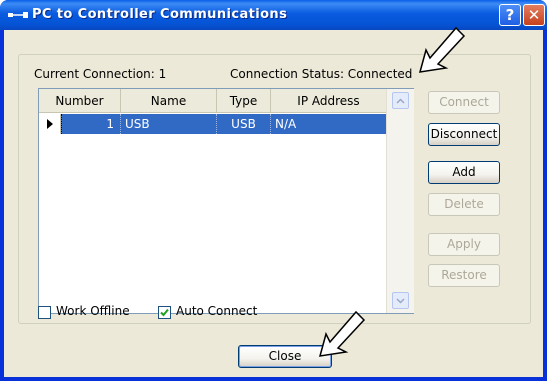 This screenshot has height=381, width=547. I want to click on table-row: 1 USB USB N/A, so click(212, 124).